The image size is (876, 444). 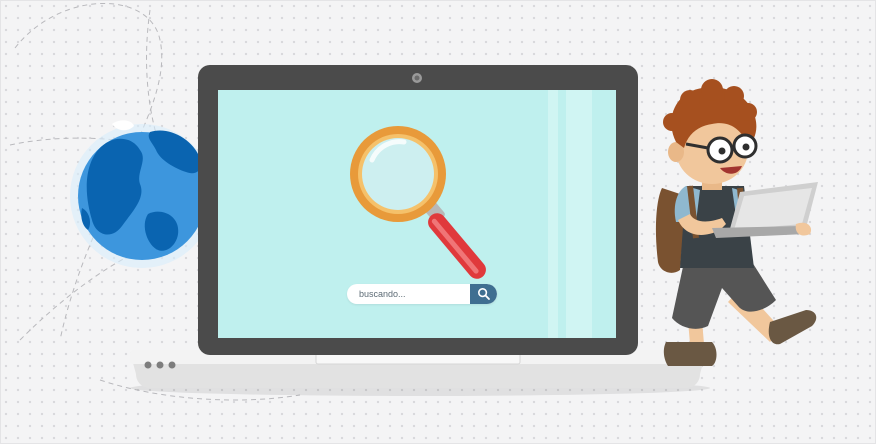 What do you see at coordinates (420, 373) in the screenshot?
I see `laptop-base` at bounding box center [420, 373].